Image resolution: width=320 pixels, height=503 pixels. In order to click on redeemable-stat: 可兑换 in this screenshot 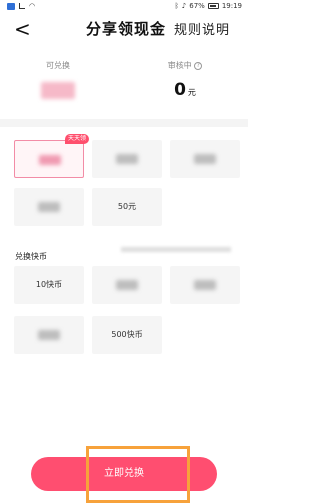, I will do `click(58, 79)`.